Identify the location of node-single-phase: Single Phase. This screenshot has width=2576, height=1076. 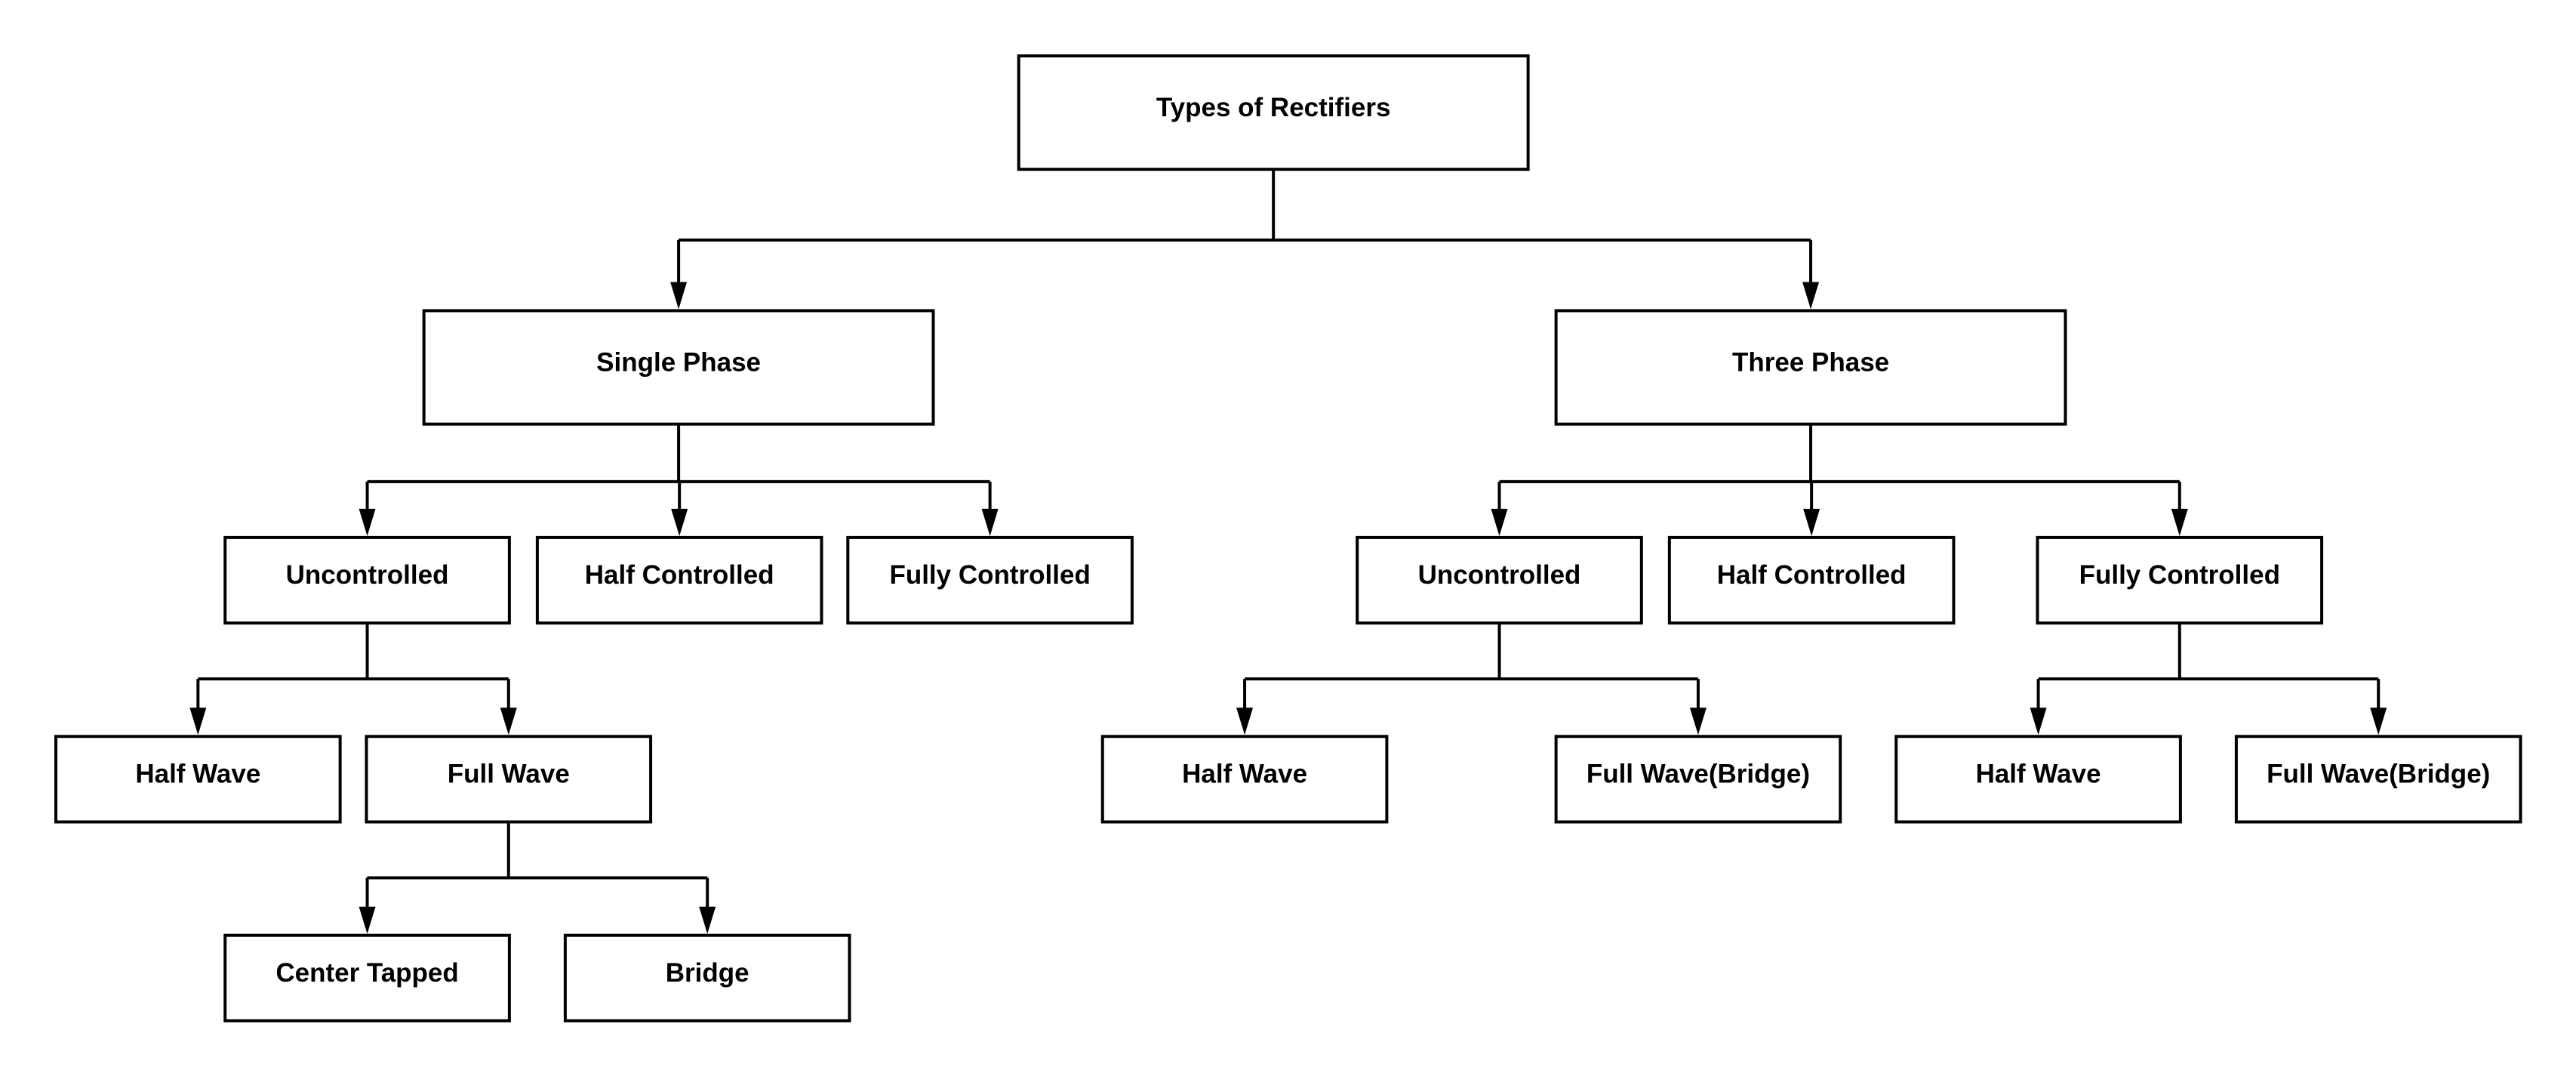
(678, 367).